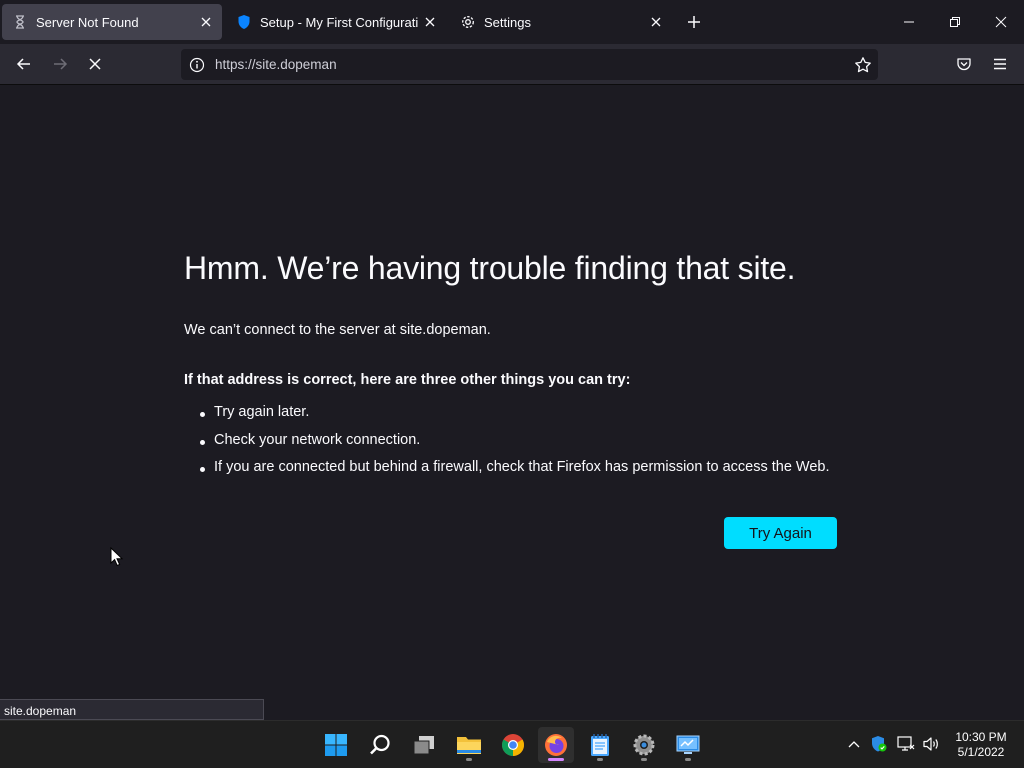 This screenshot has width=1024, height=768. What do you see at coordinates (87, 22) in the screenshot?
I see `tab-label: Server Not Found` at bounding box center [87, 22].